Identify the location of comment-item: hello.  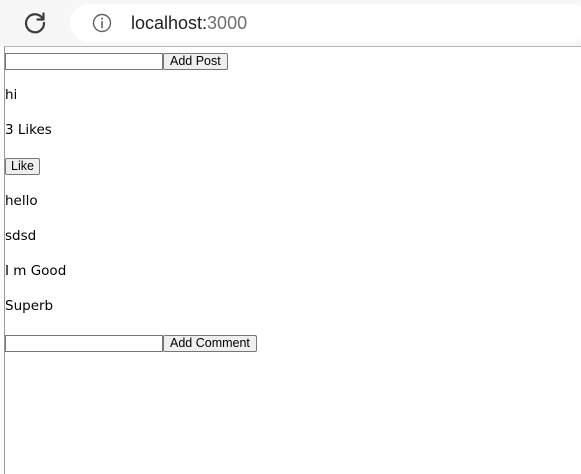
(21, 201).